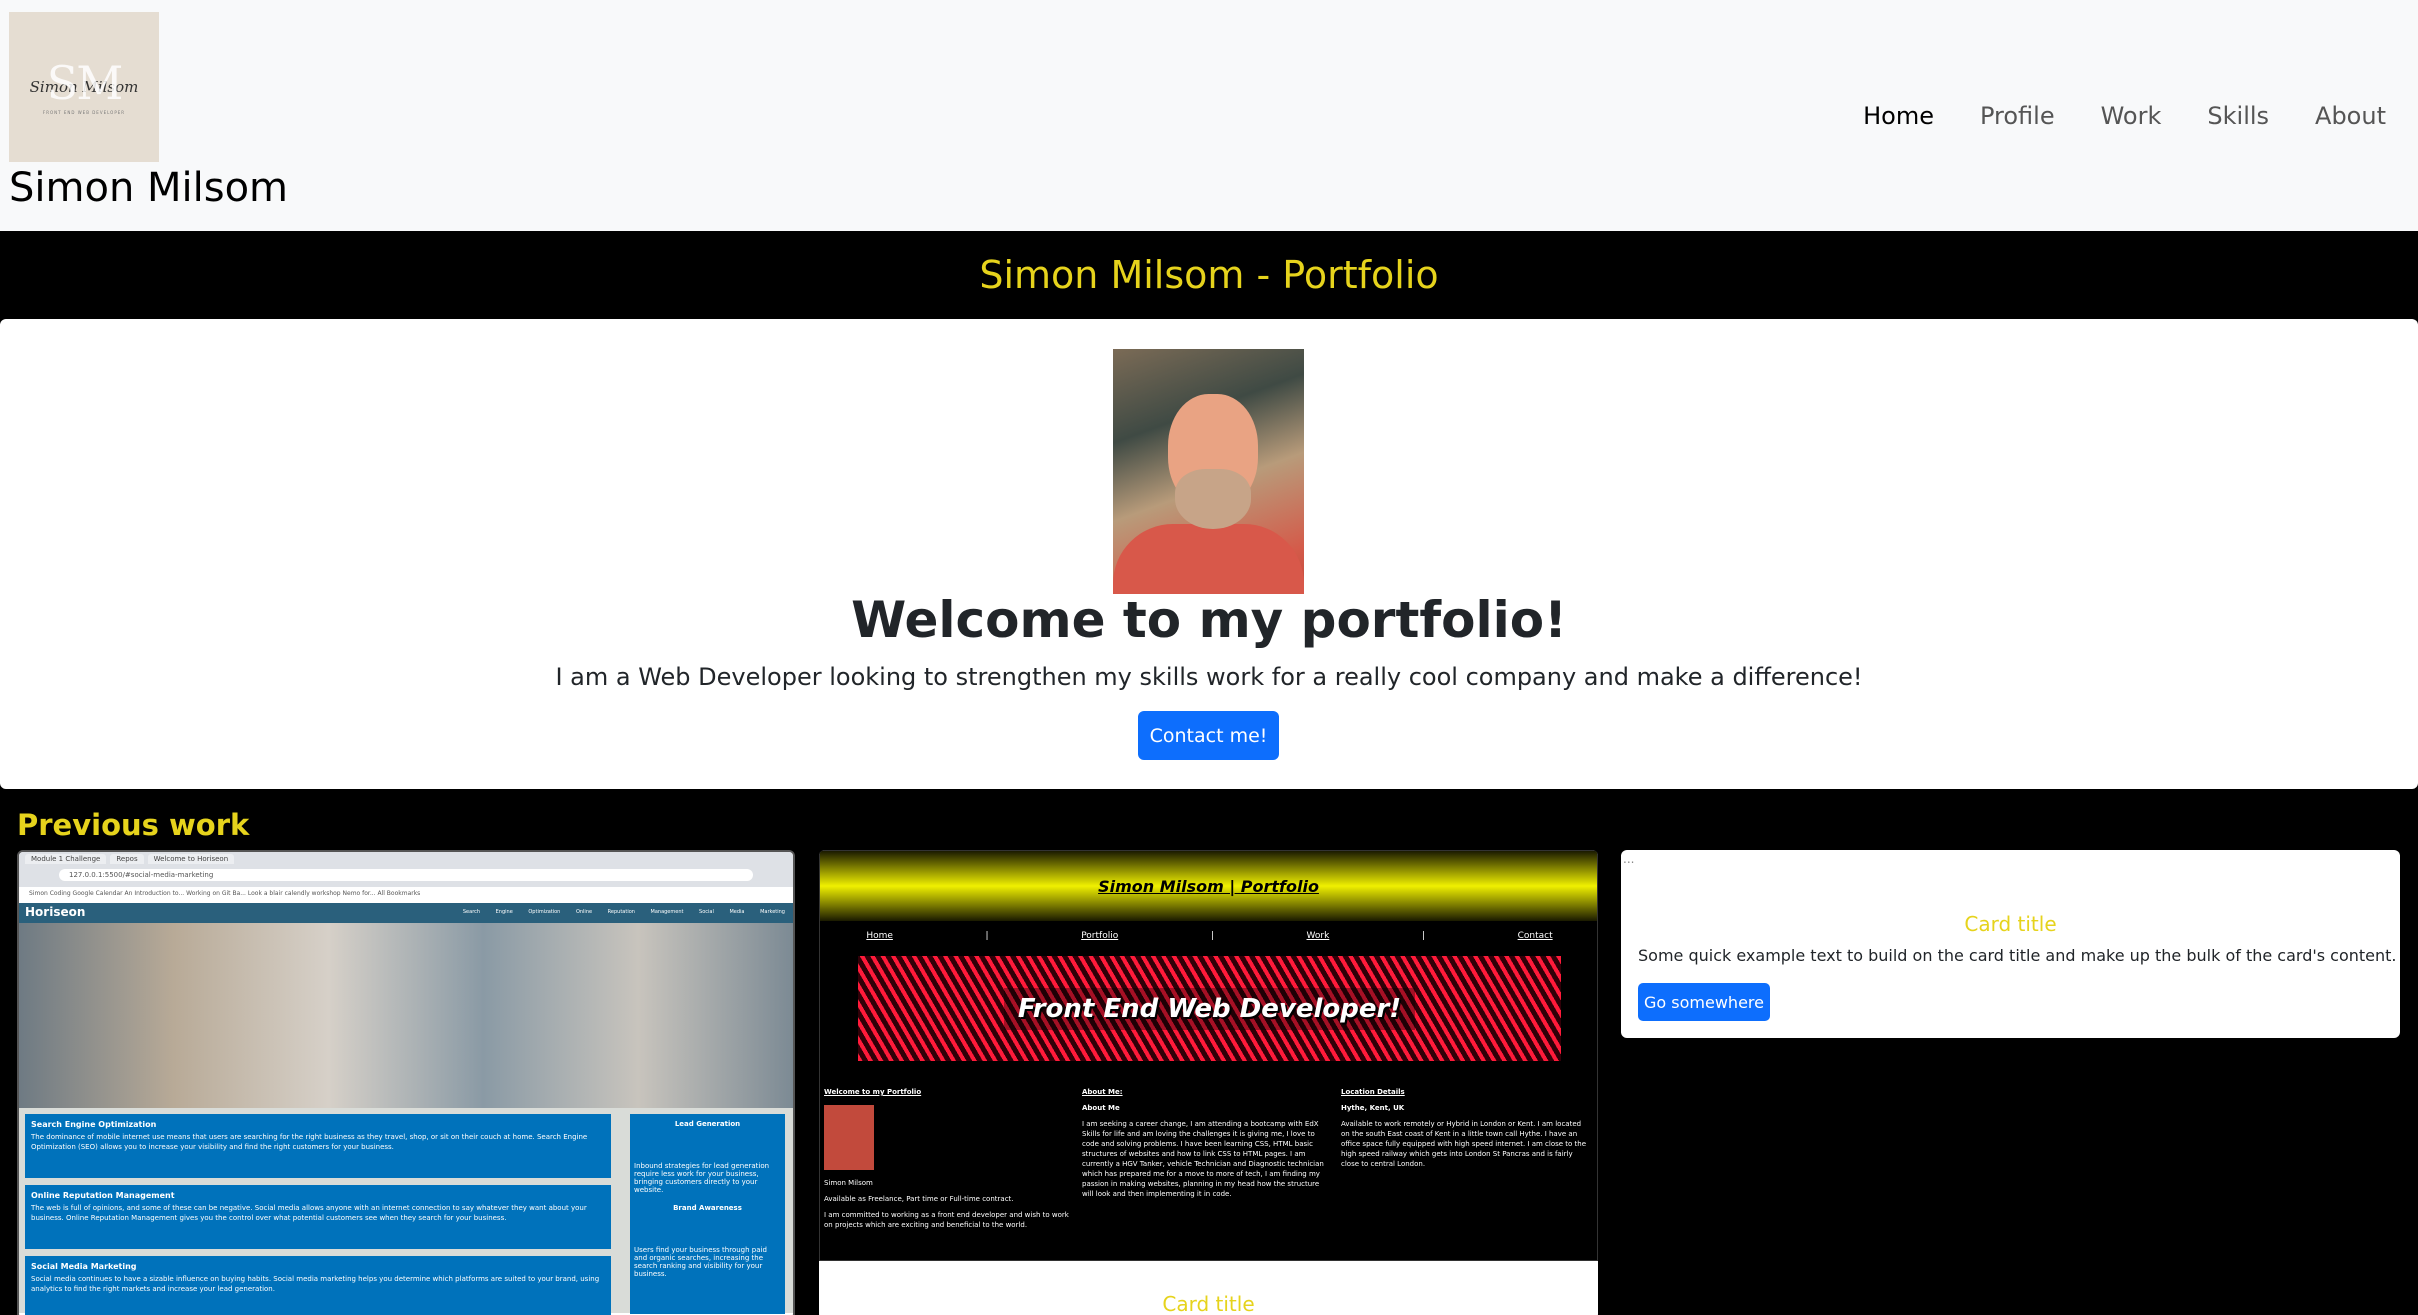 The height and width of the screenshot is (1315, 2418). Describe the element at coordinates (133, 825) in the screenshot. I see `previous-work-title: Previous work` at that location.